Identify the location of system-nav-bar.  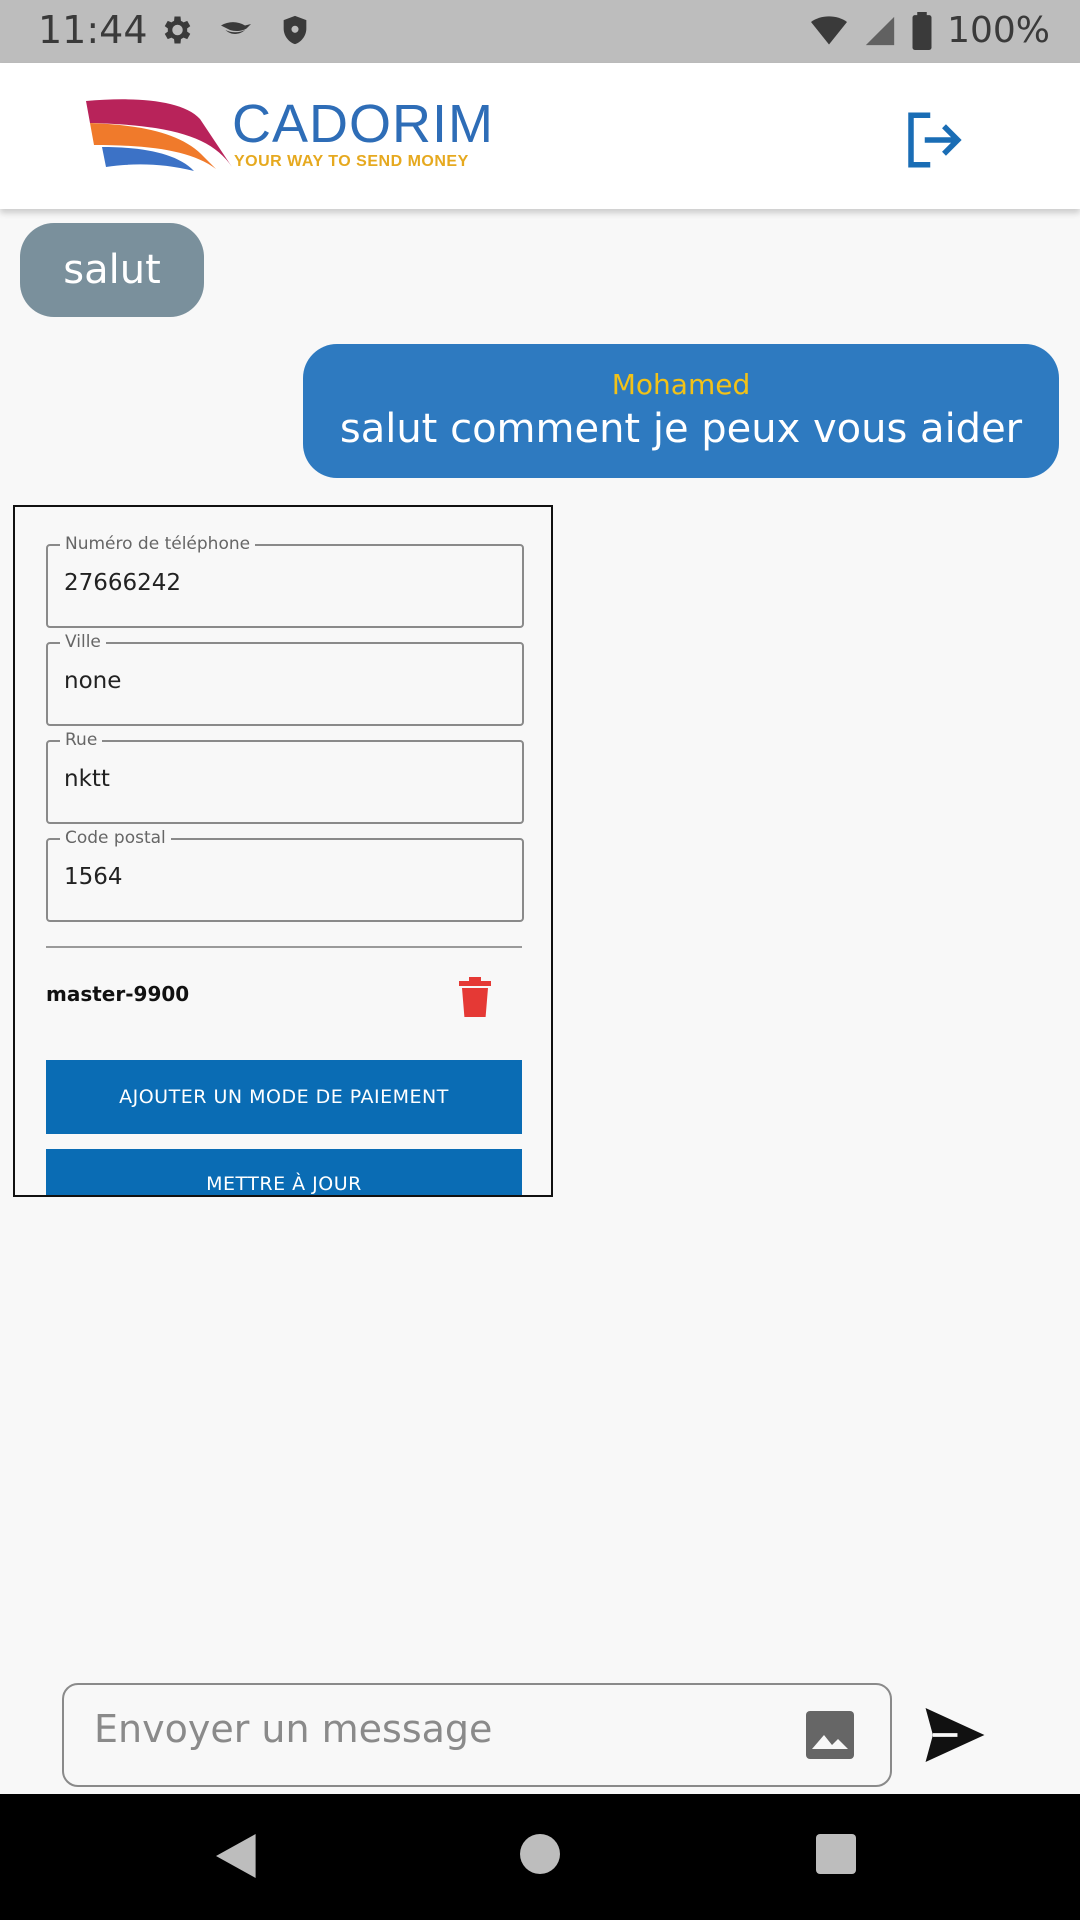
(540, 1857).